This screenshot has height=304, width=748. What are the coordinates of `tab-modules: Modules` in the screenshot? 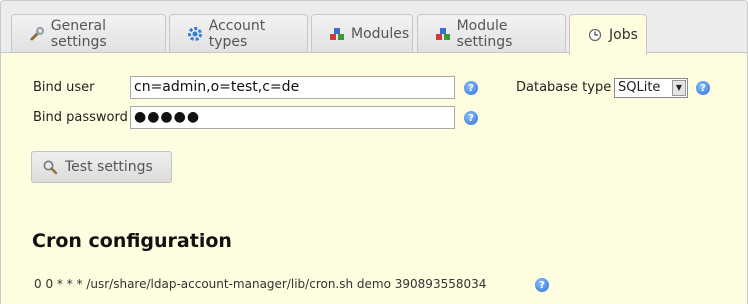 It's located at (362, 33).